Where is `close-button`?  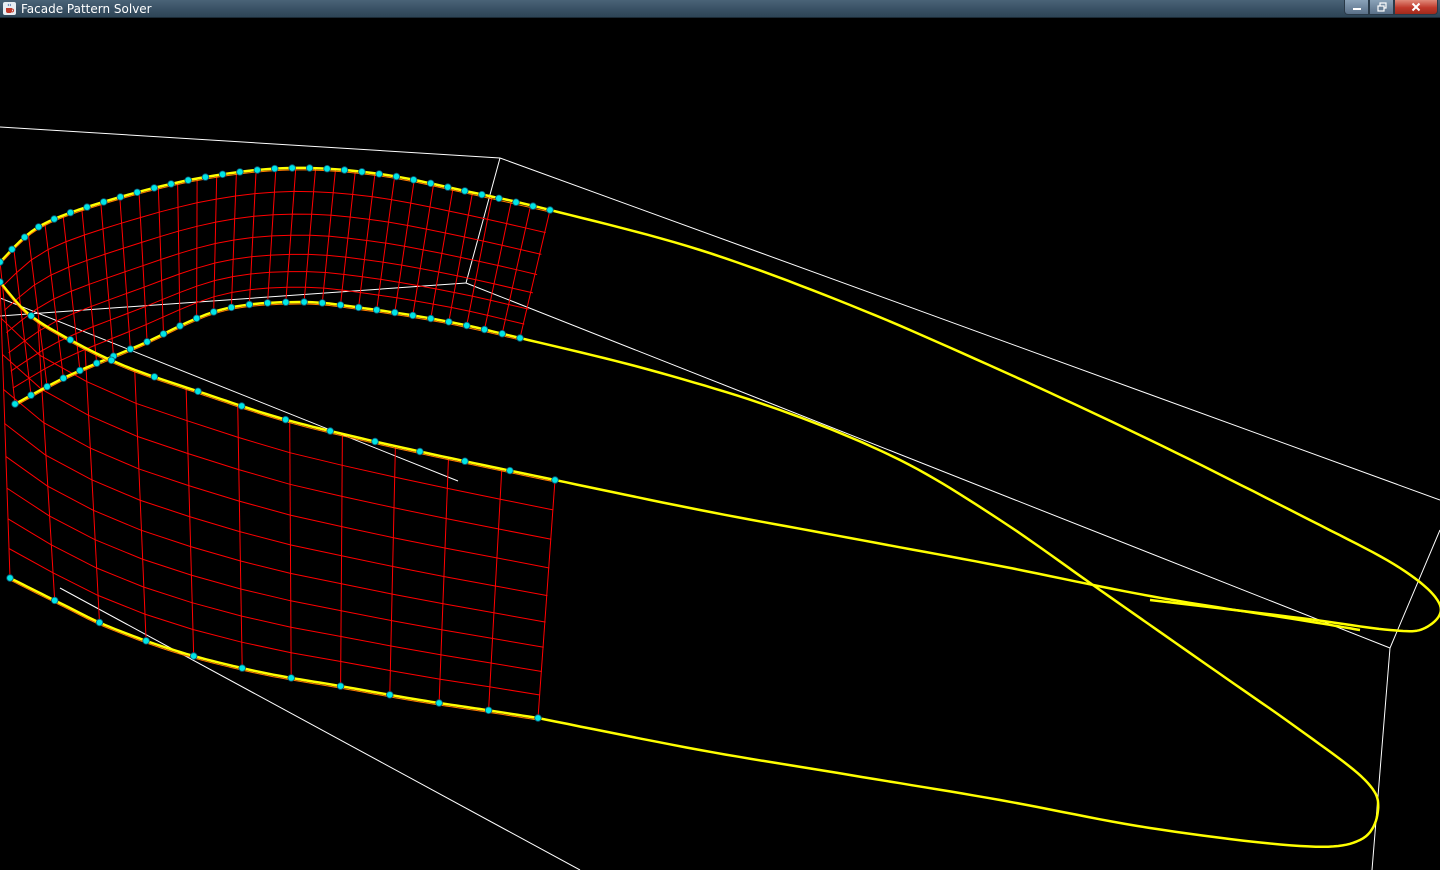
close-button is located at coordinates (1416, 7).